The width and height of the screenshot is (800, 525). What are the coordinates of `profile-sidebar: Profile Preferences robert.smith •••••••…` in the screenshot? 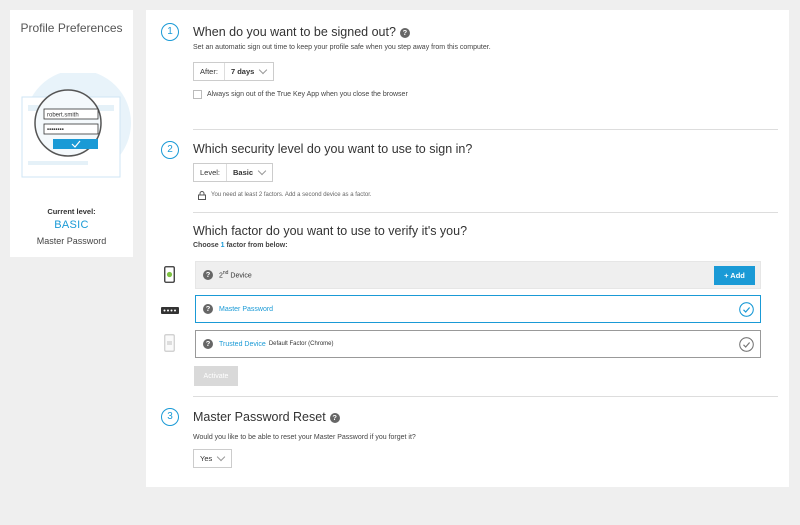 It's located at (71, 133).